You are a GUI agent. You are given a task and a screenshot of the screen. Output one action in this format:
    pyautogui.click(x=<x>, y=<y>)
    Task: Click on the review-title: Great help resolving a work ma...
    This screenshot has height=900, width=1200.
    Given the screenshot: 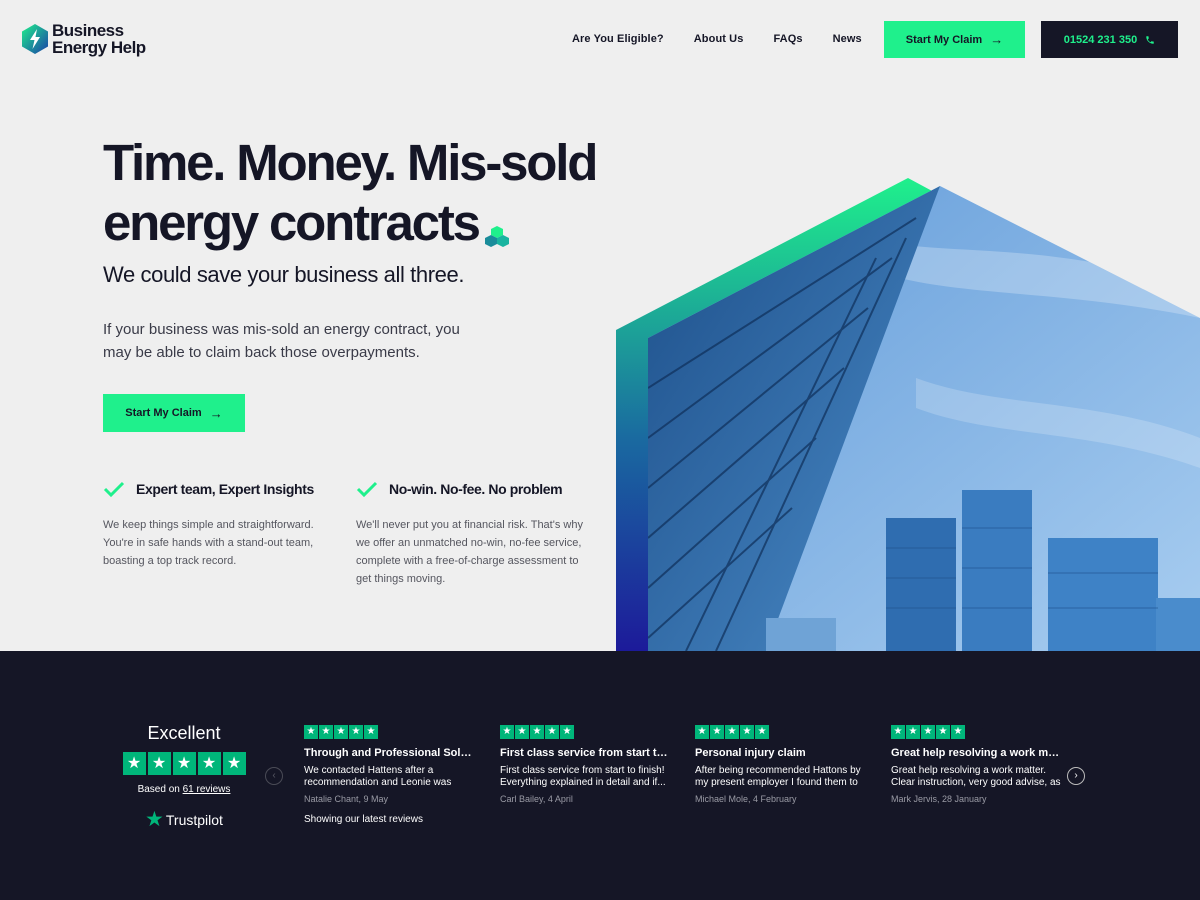 What is the action you would take?
    pyautogui.click(x=976, y=753)
    